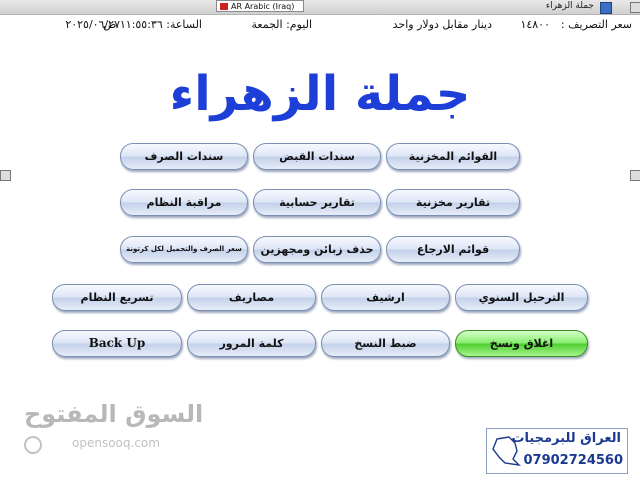 Image resolution: width=640 pixels, height=480 pixels. I want to click on exchange-rate-unit: دينار مقابل دولار واحد, so click(442, 24).